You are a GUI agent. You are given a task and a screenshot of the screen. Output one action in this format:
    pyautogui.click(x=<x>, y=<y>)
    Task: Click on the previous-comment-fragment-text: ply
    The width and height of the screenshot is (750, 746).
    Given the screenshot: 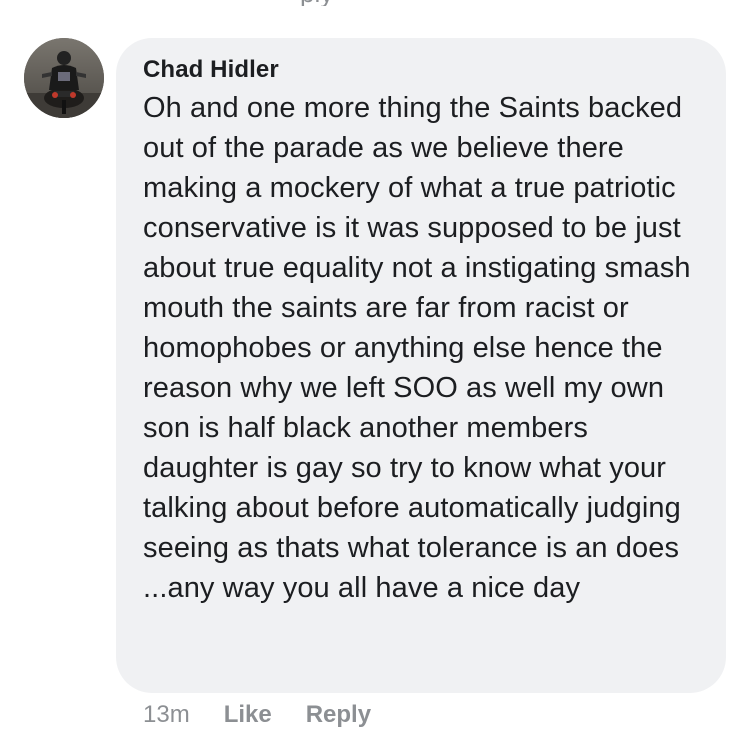 What is the action you would take?
    pyautogui.click(x=316, y=3)
    